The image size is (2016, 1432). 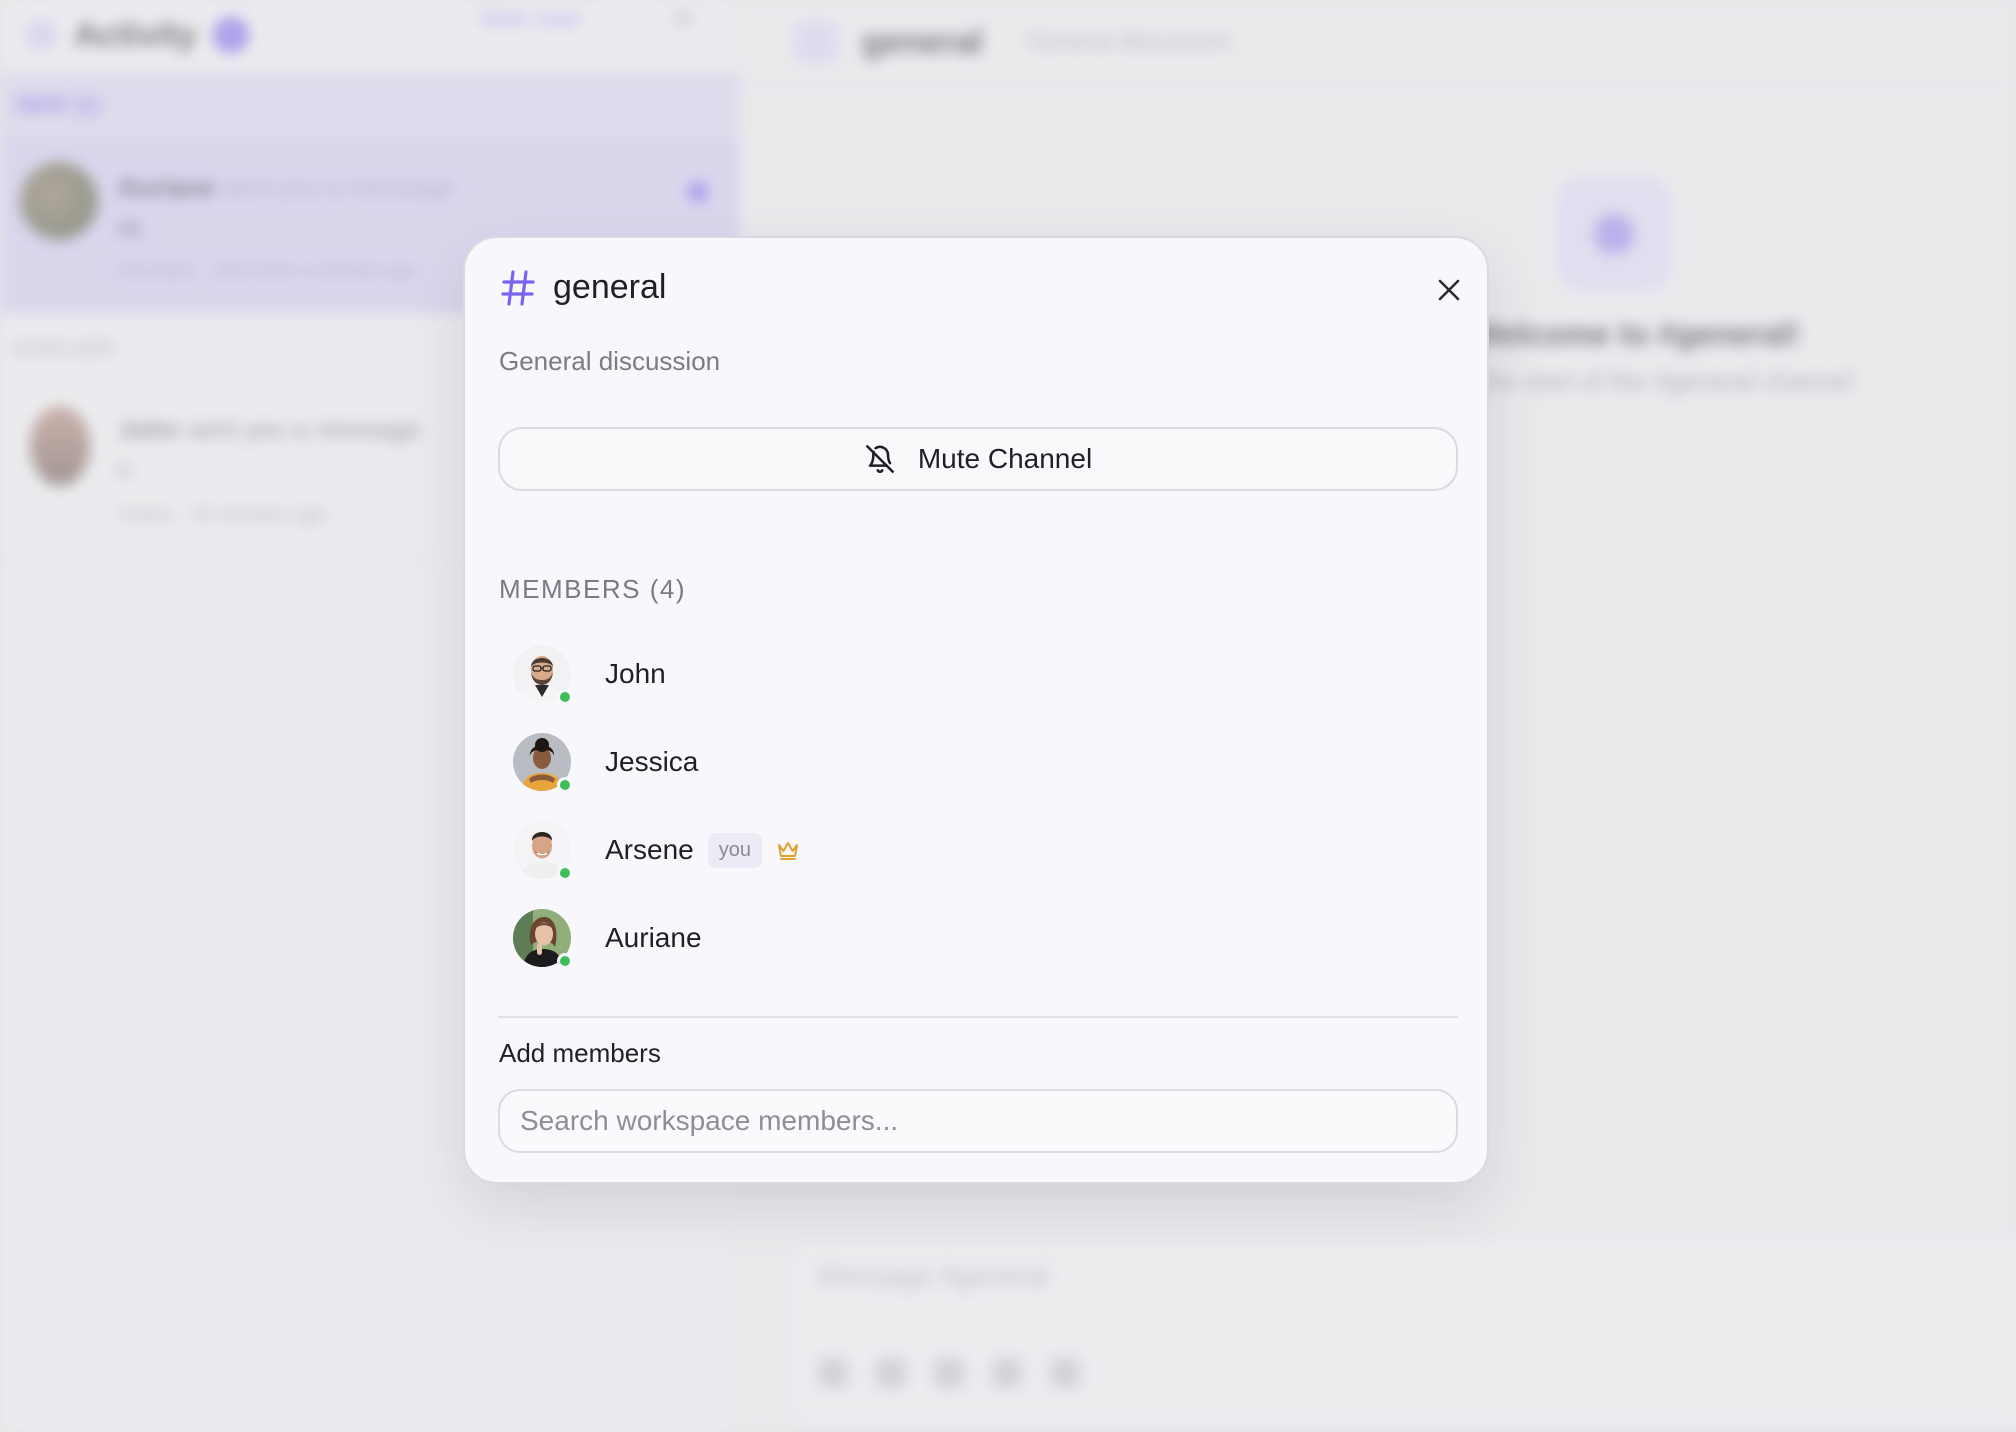 I want to click on close-icon, so click(x=1449, y=290).